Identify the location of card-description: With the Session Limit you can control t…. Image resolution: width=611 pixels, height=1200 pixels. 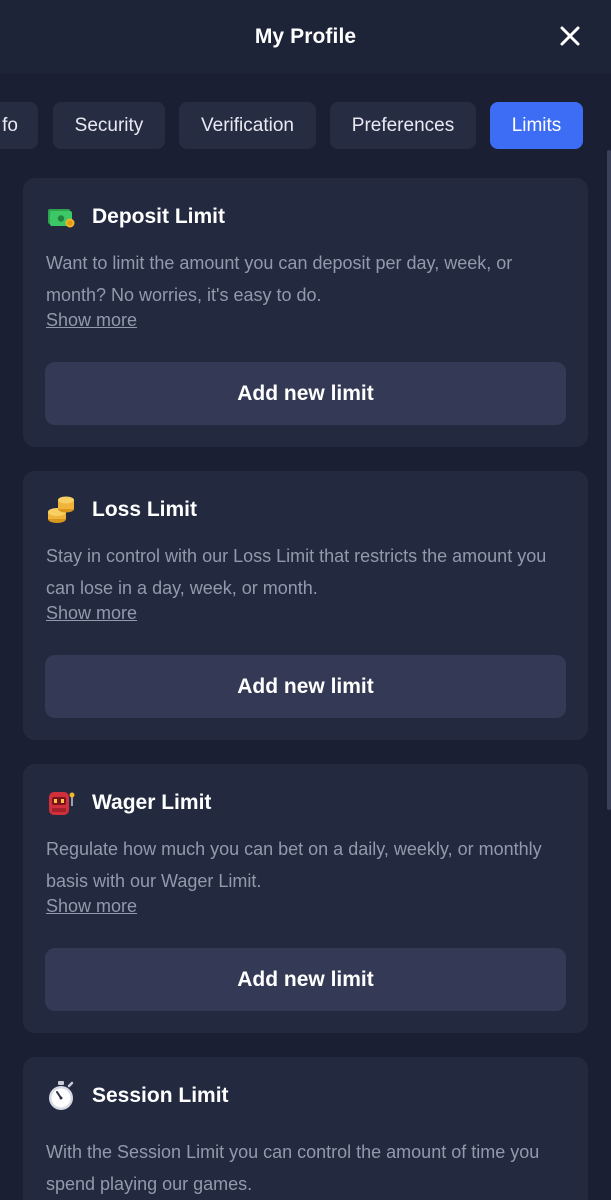
(293, 1168).